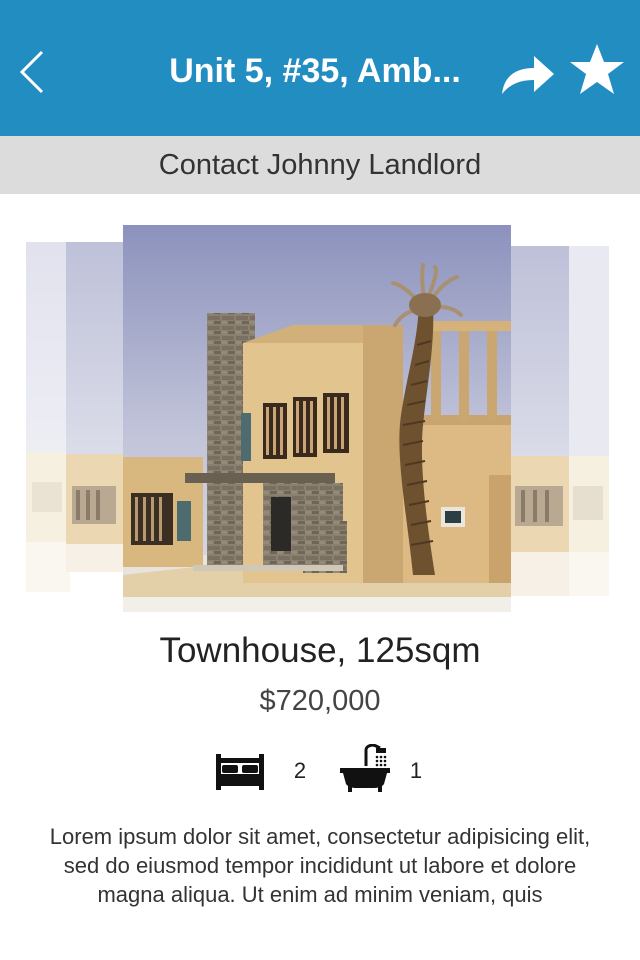 This screenshot has height=960, width=640. What do you see at coordinates (320, 768) in the screenshot?
I see `property-features: 2 1` at bounding box center [320, 768].